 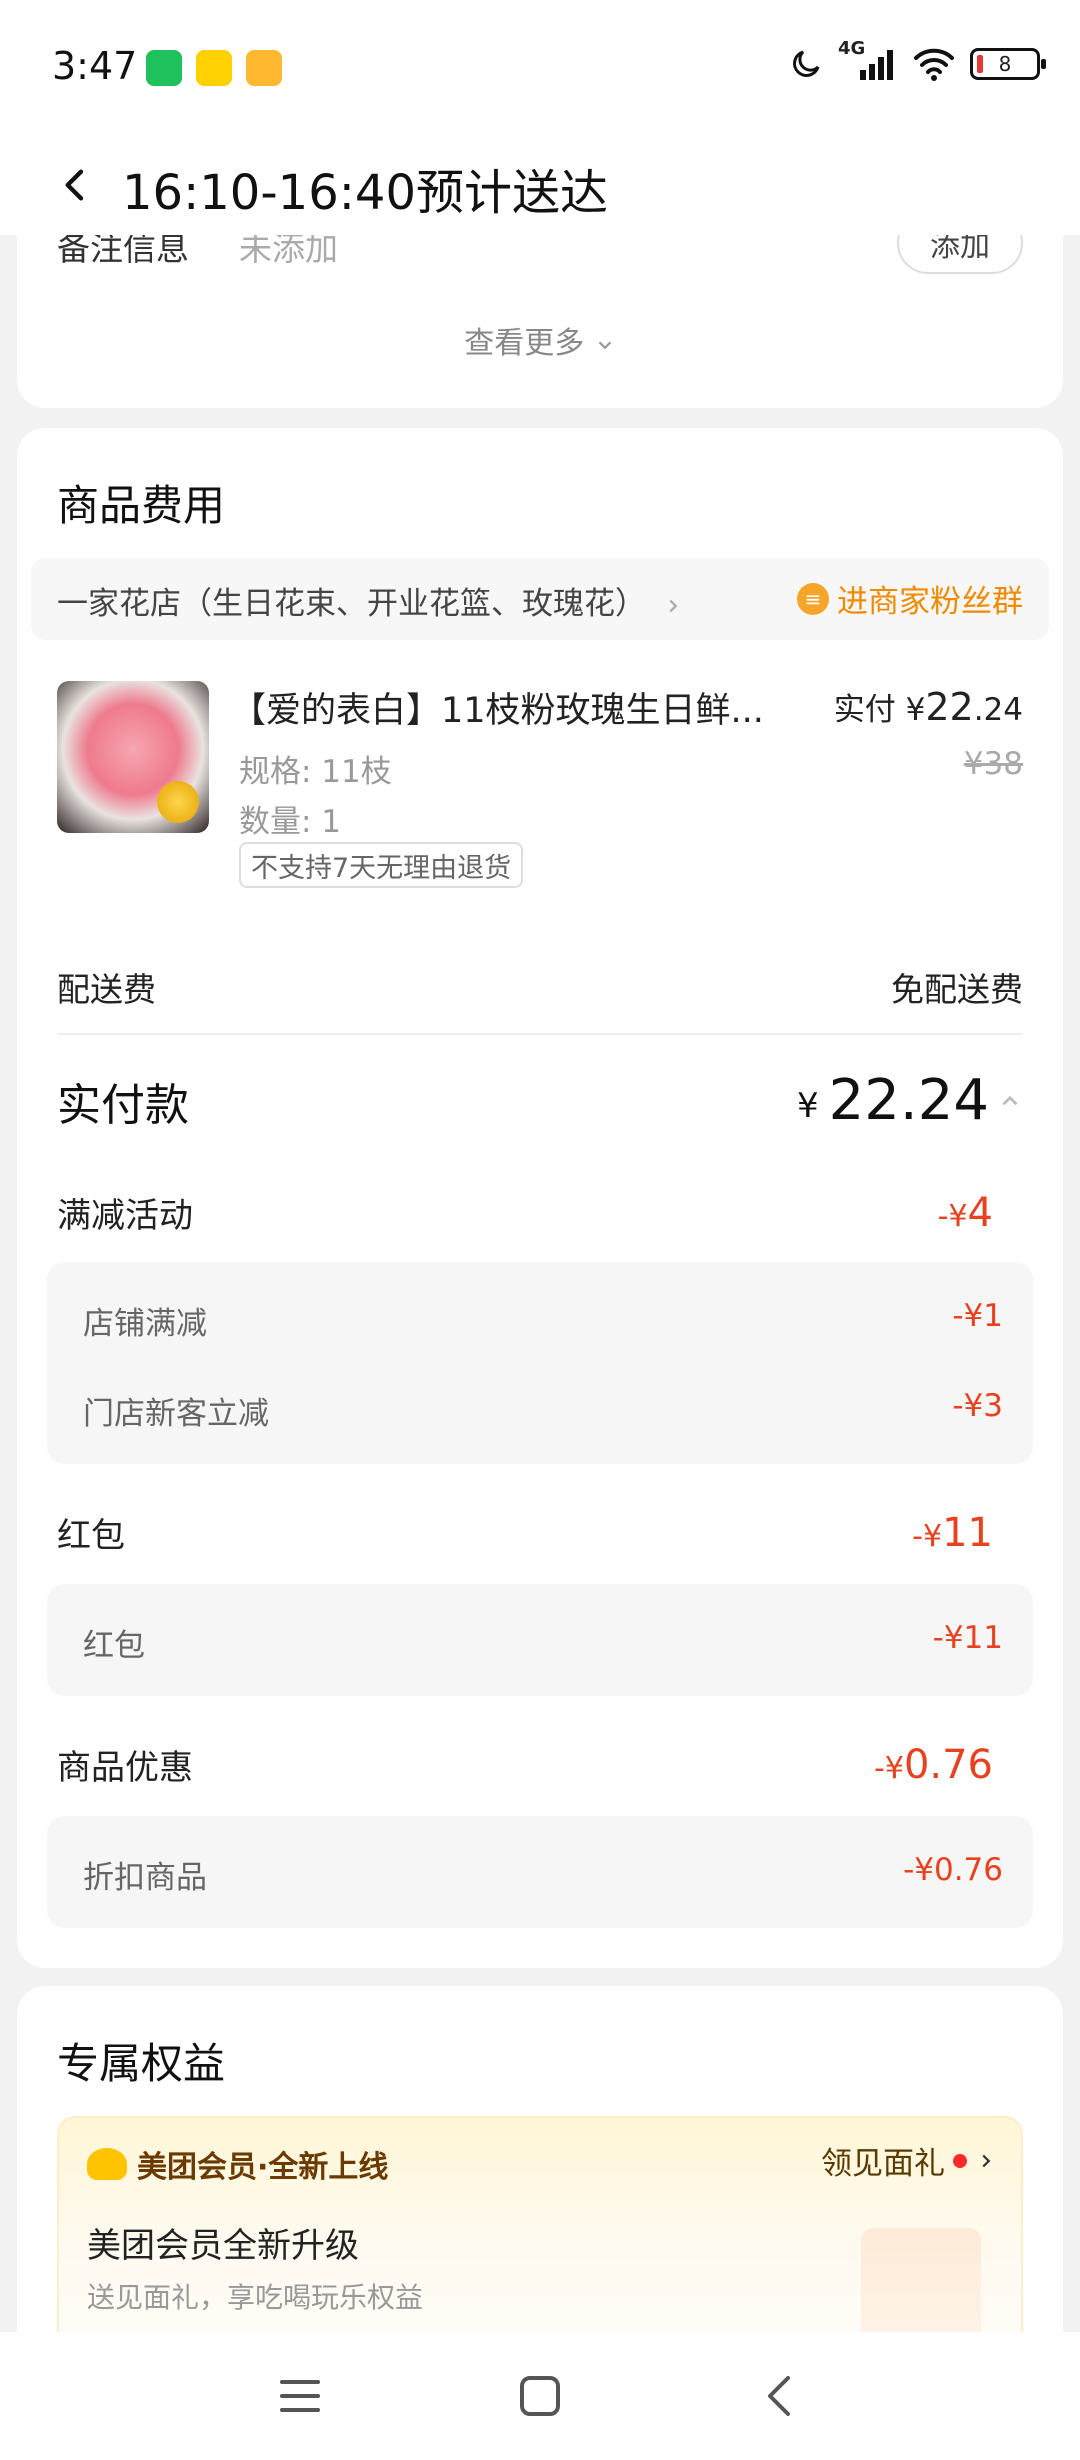 What do you see at coordinates (255, 2297) in the screenshot?
I see `member-subtitle: 送见面礼，享吃喝玩乐权益` at bounding box center [255, 2297].